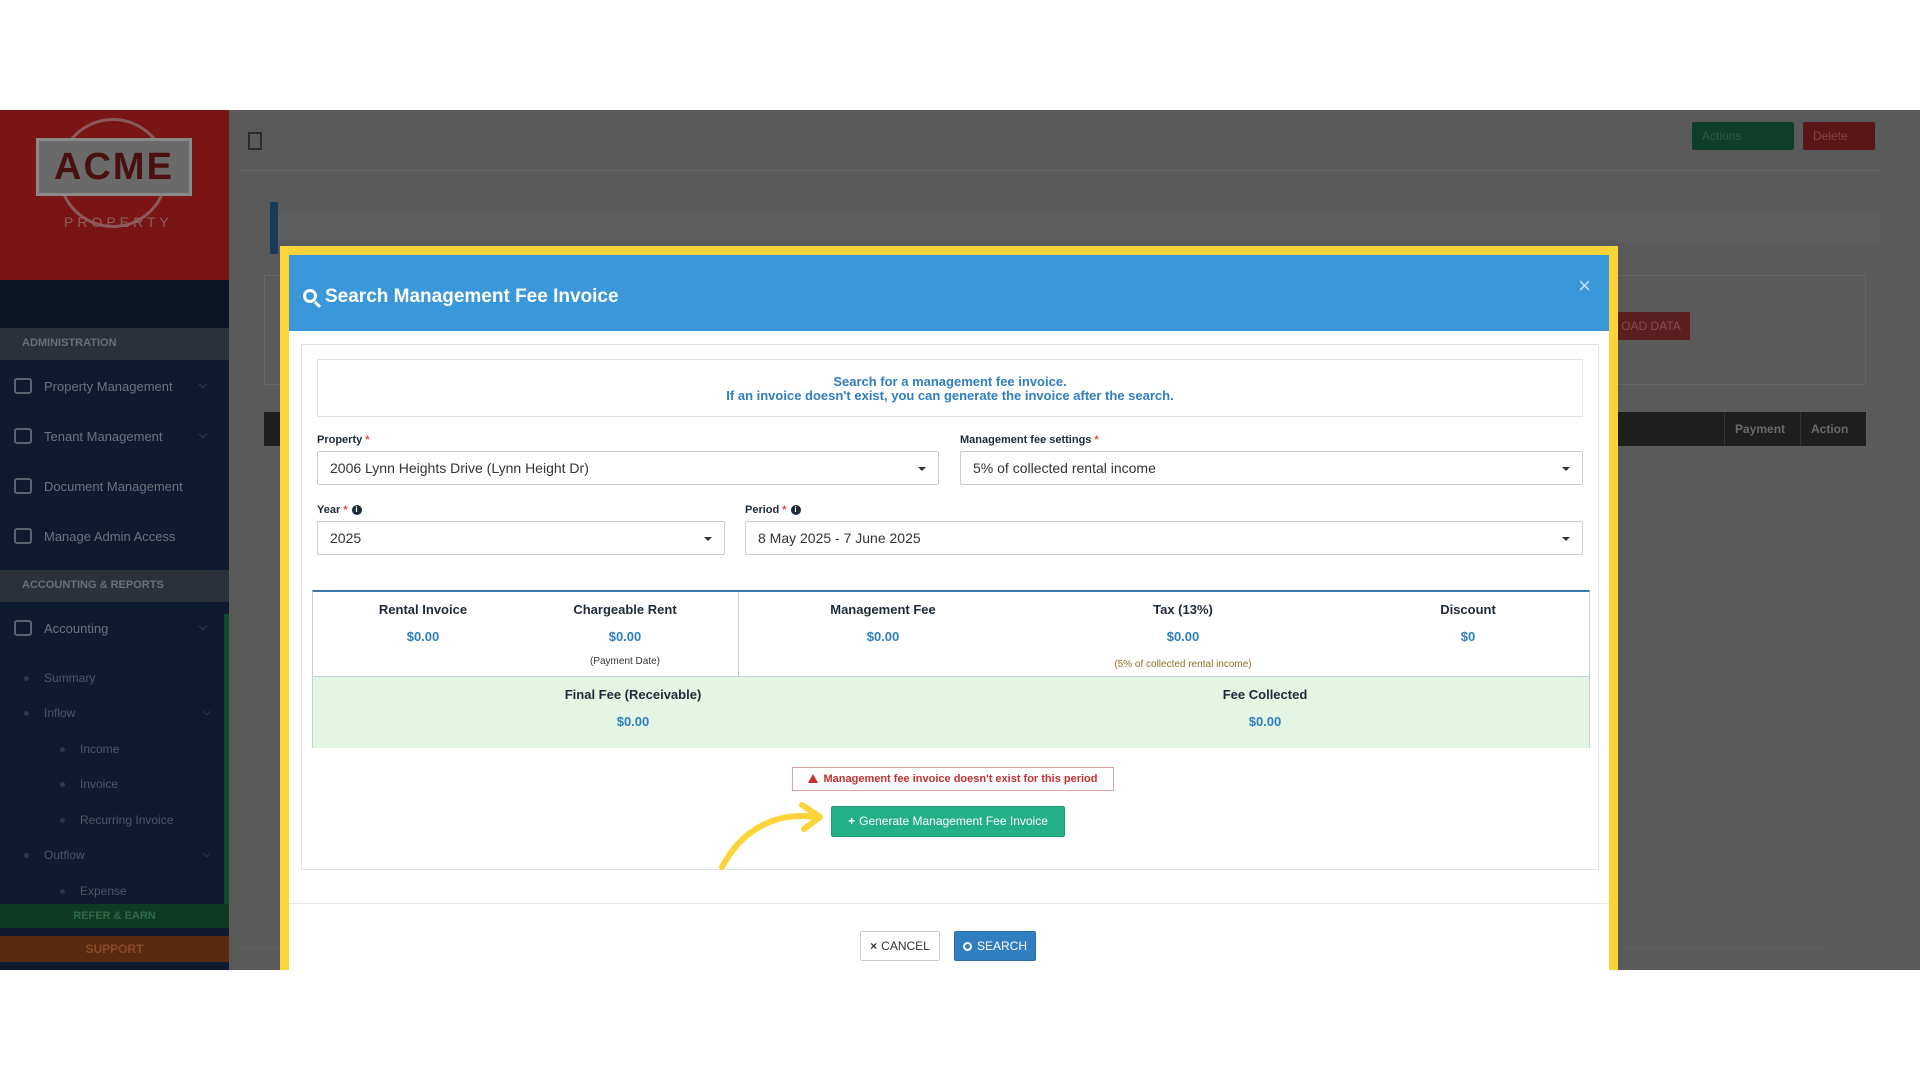  What do you see at coordinates (346, 538) in the screenshot?
I see `year-select-value: 2025` at bounding box center [346, 538].